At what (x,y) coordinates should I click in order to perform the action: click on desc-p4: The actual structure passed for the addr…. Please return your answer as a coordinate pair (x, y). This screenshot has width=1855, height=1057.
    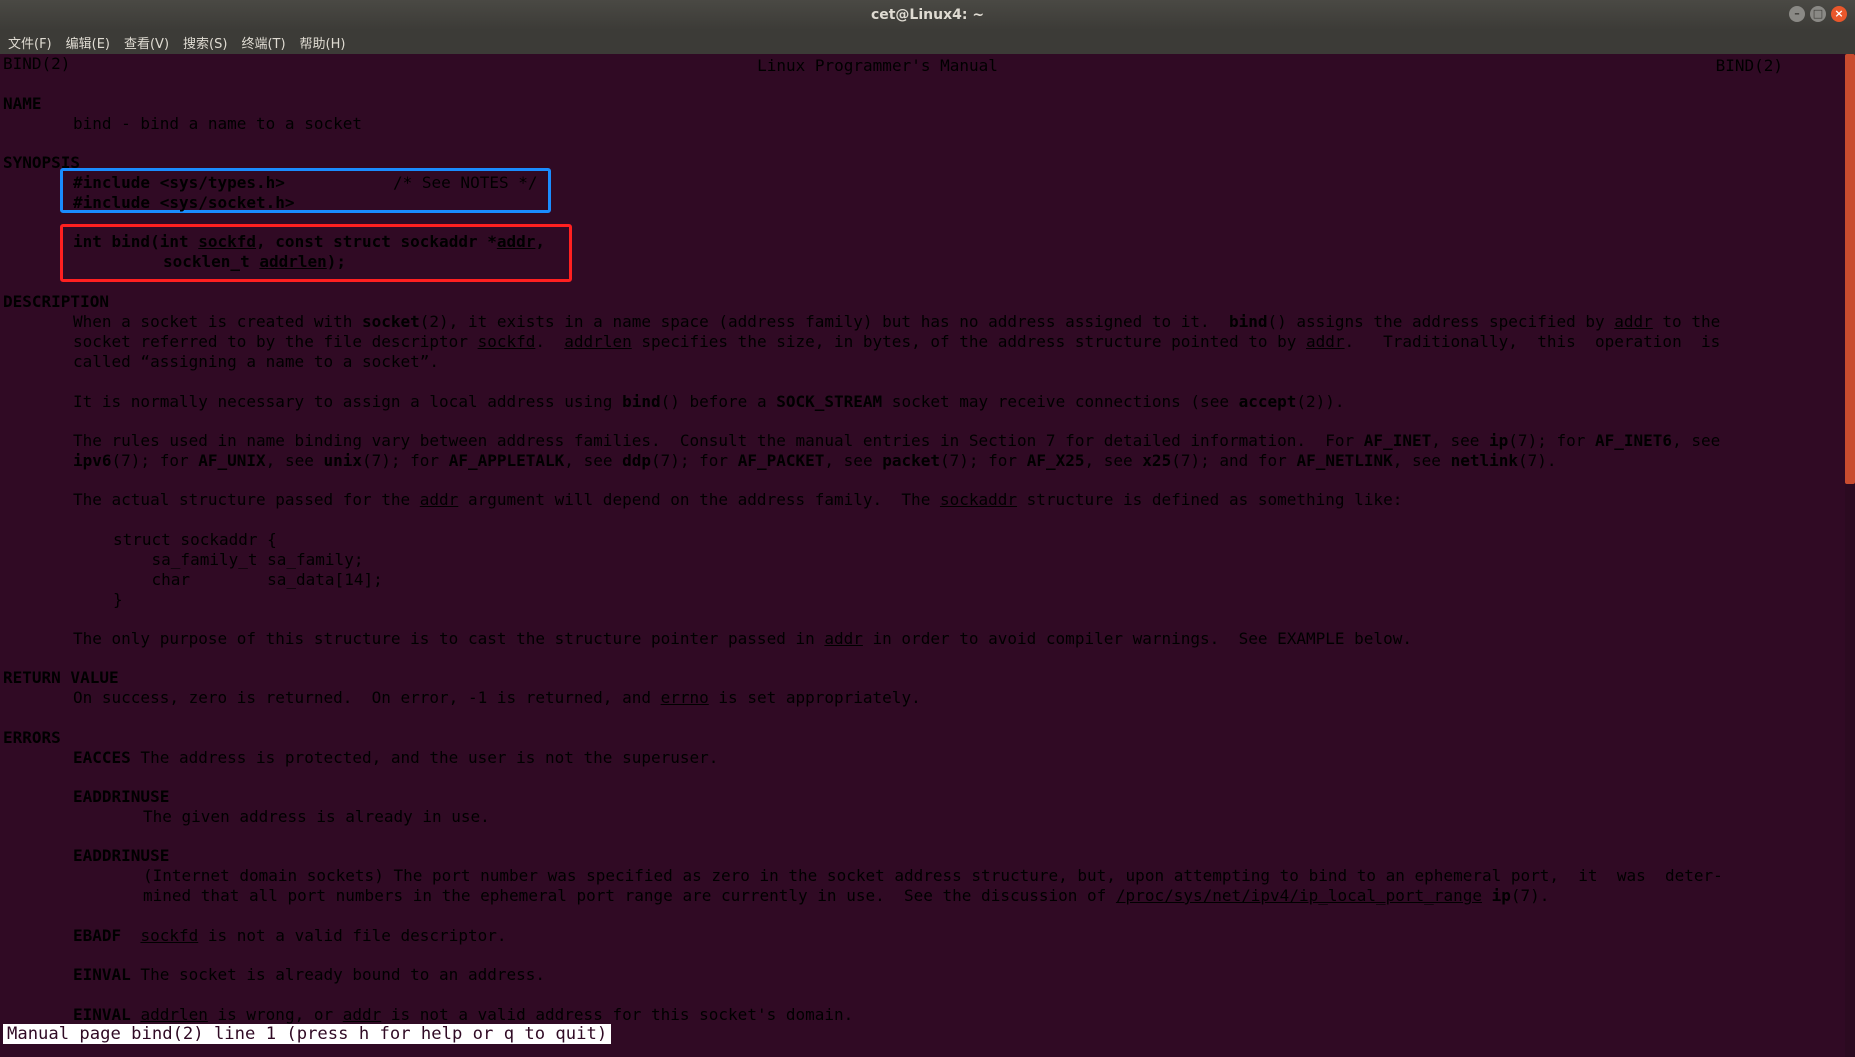
    Looking at the image, I should click on (738, 499).